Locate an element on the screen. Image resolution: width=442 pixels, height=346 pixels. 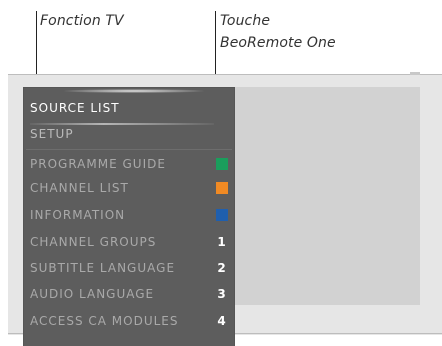
annotation-fonction-tv: Fonction TV is located at coordinates (82, 21).